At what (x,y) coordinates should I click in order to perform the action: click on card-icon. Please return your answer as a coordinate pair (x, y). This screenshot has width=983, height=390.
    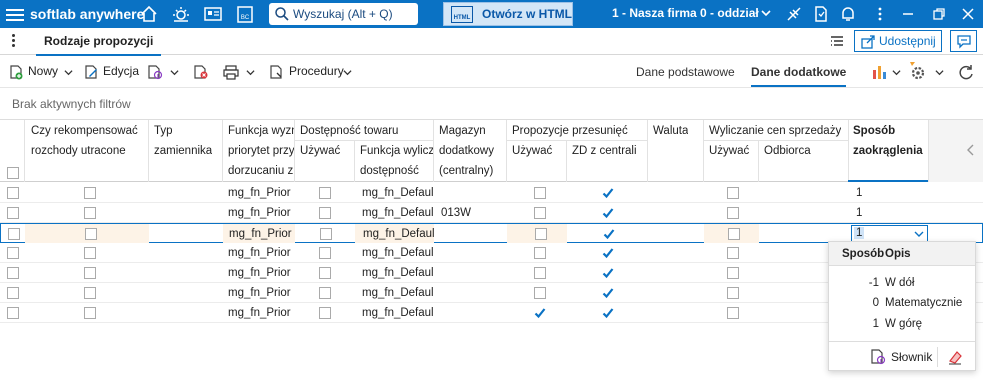
    Looking at the image, I should click on (213, 14).